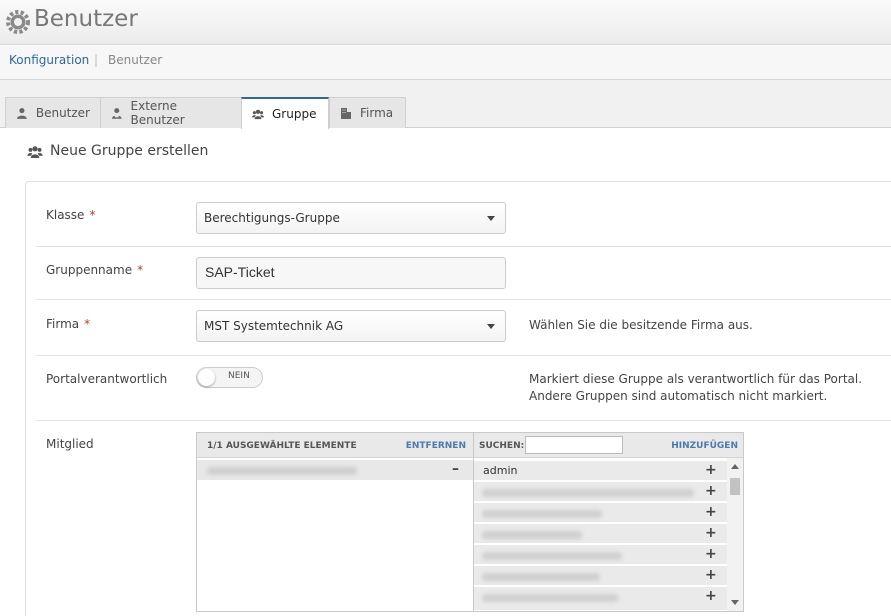 This screenshot has height=616, width=891. What do you see at coordinates (641, 325) in the screenshot?
I see `firma-hint: Wählen Sie die besitzende Firma aus.` at bounding box center [641, 325].